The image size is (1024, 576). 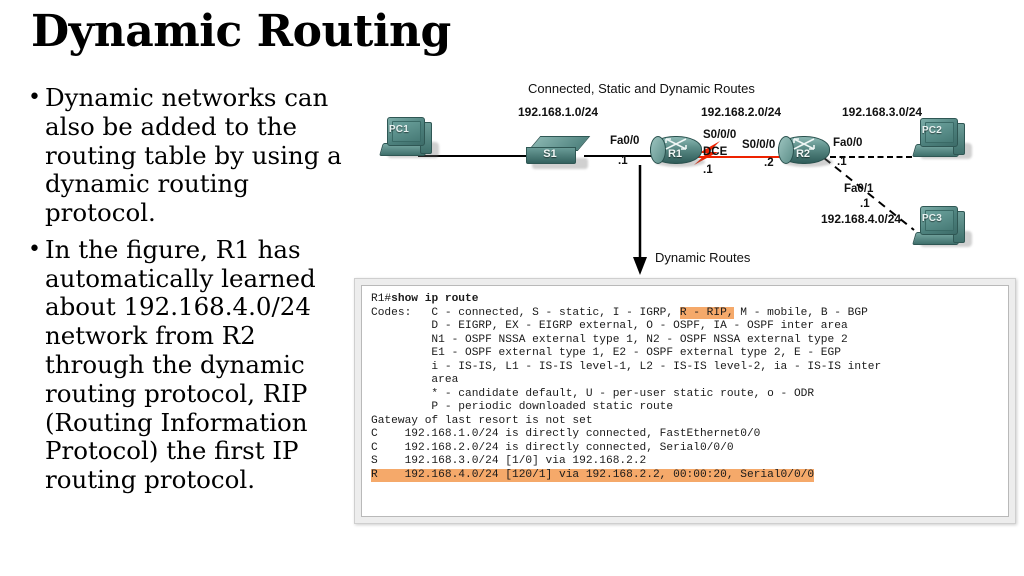 I want to click on device-pc3: PC3, so click(x=942, y=228).